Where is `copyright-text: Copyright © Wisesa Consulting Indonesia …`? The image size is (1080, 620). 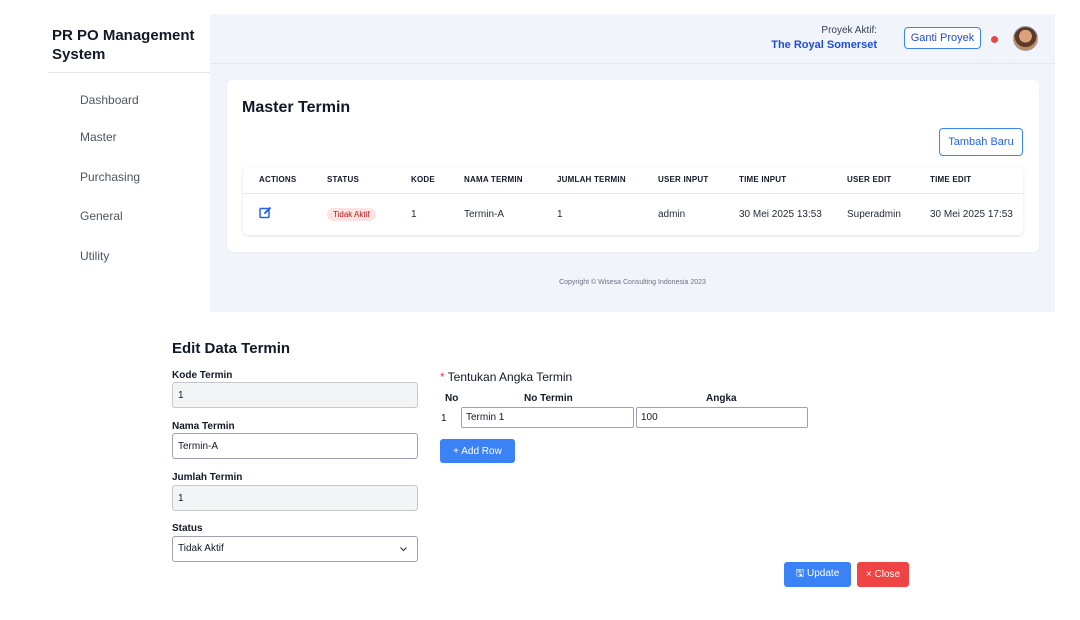
copyright-text: Copyright © Wisesa Consulting Indonesia … is located at coordinates (632, 282).